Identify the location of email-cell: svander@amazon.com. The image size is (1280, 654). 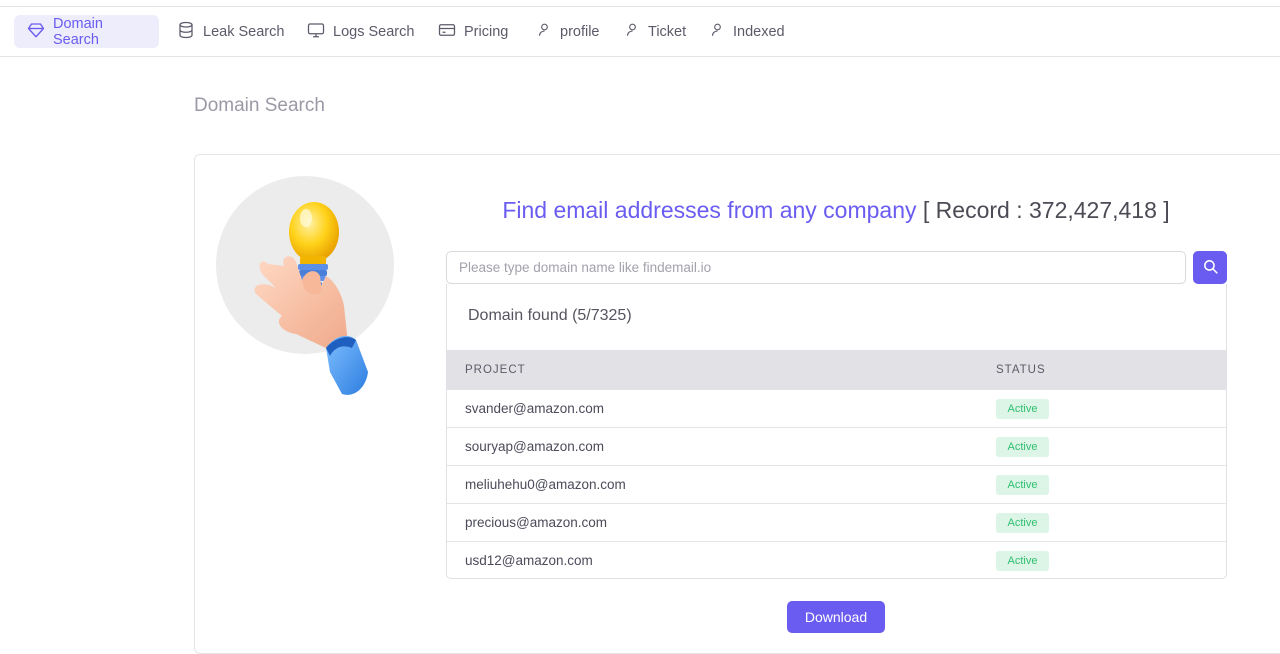
(535, 408).